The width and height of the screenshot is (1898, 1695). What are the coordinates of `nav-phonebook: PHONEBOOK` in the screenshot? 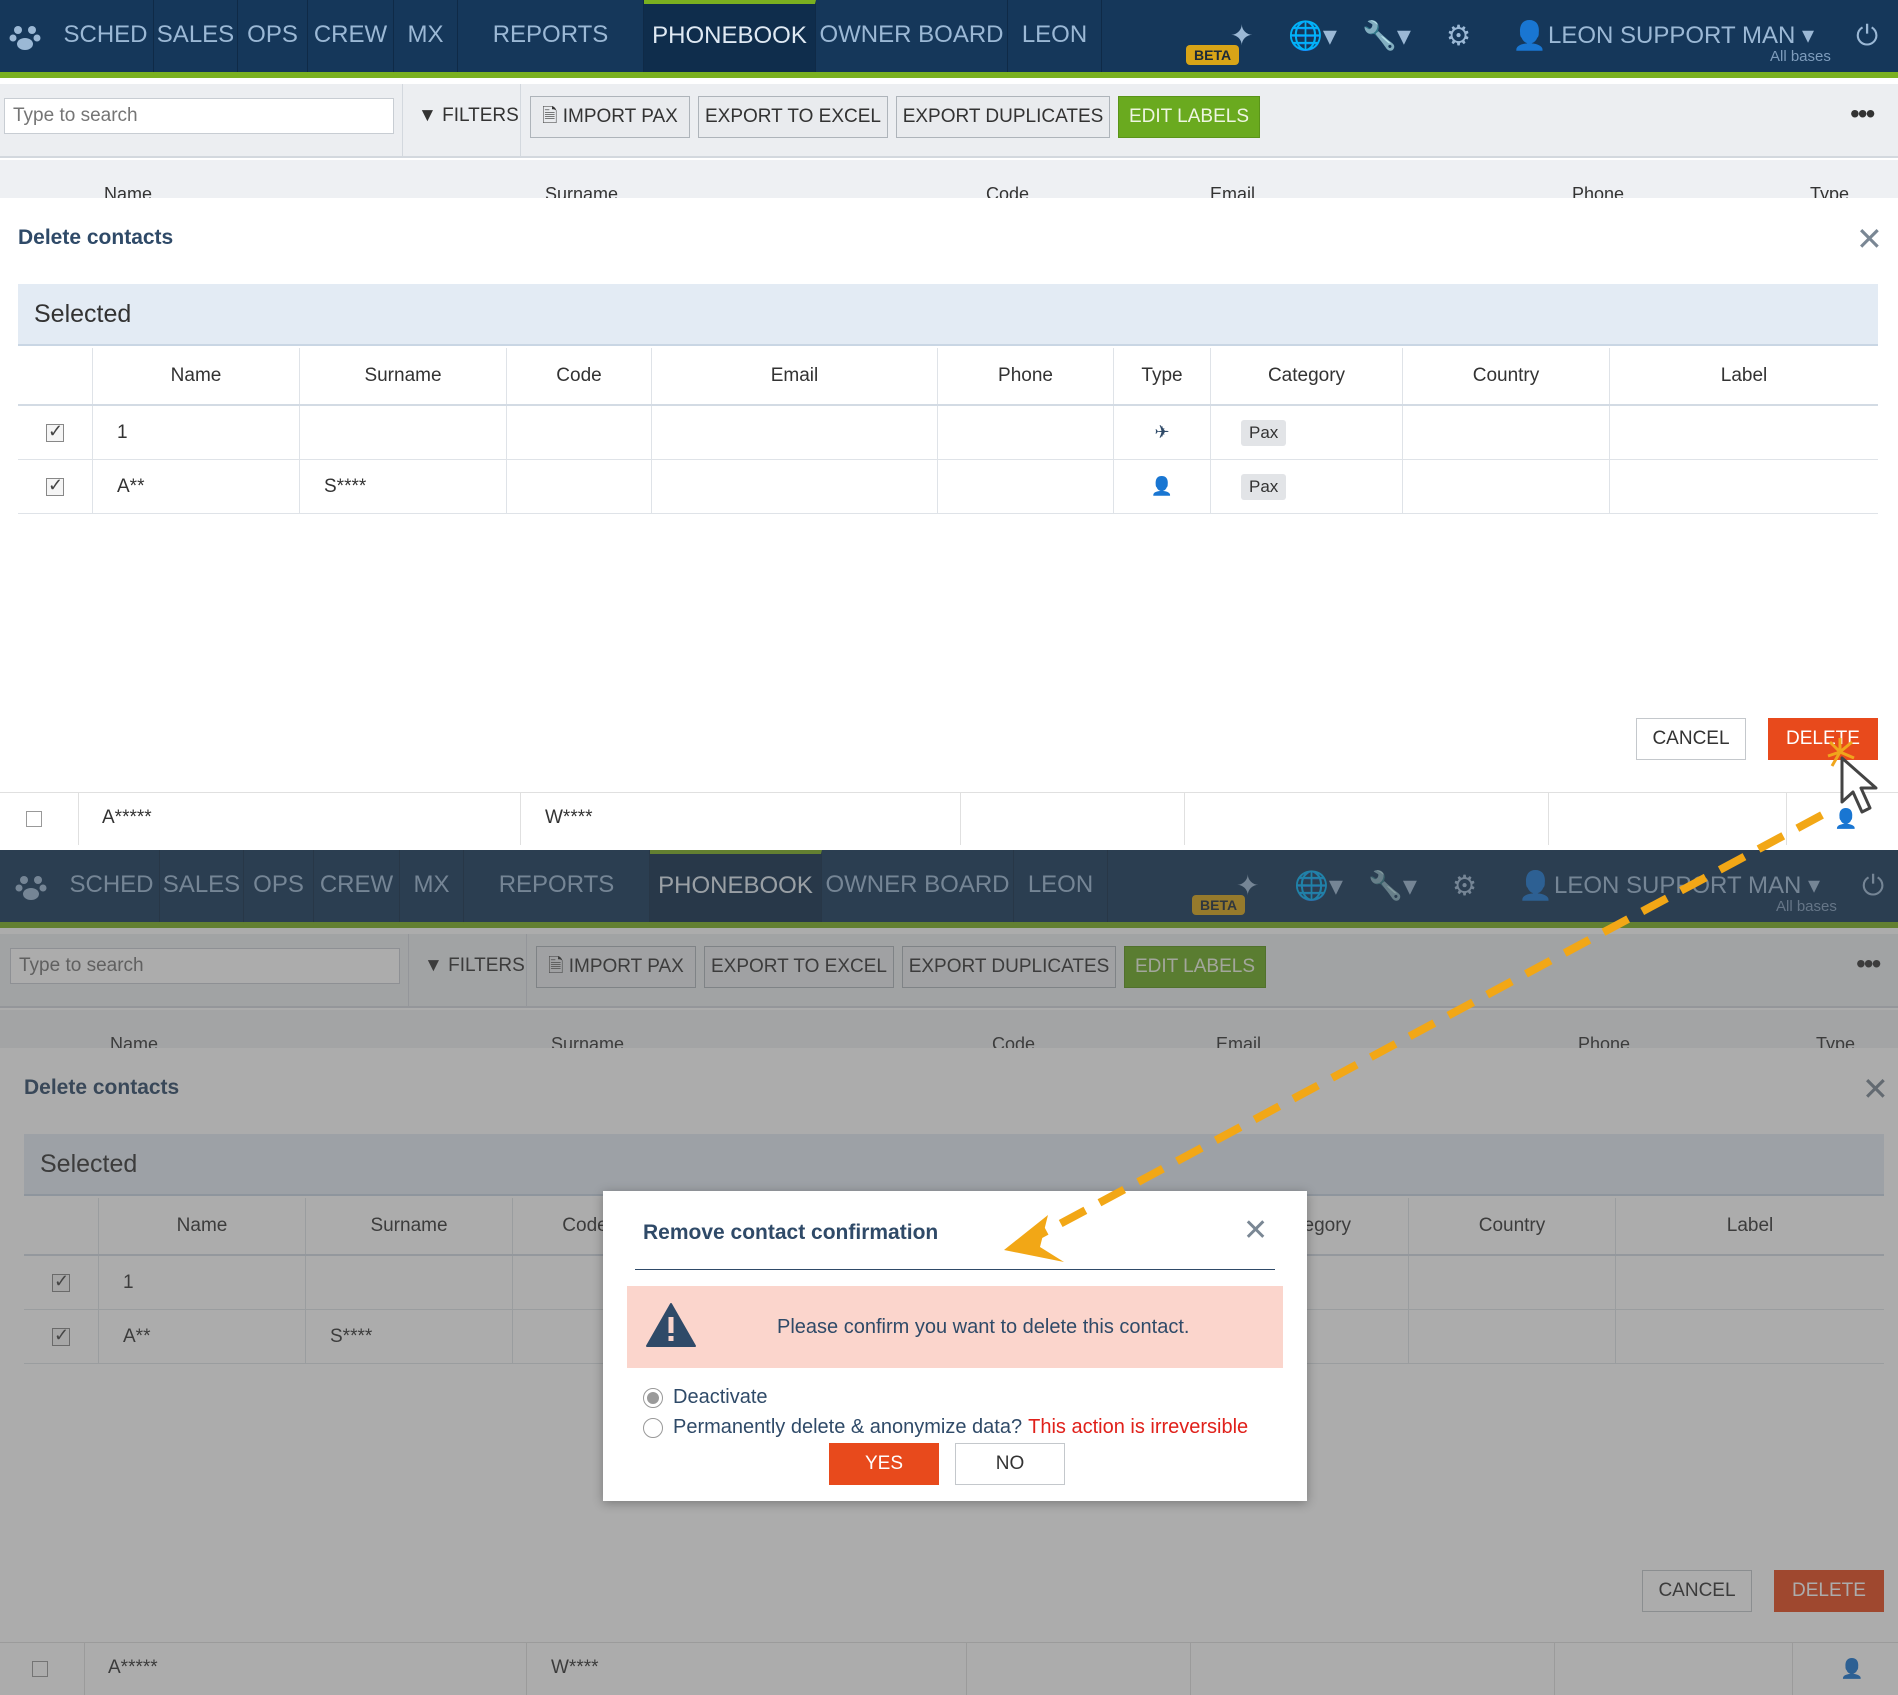 It's located at (730, 36).